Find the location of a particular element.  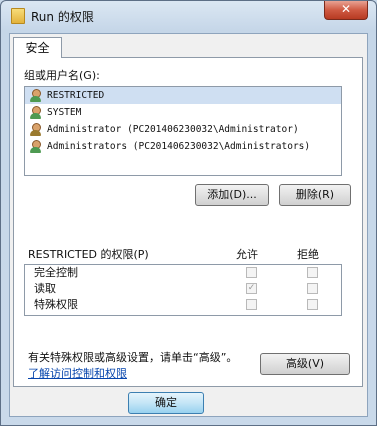

permissions-label: RESTRICTED 的权限(P) is located at coordinates (88, 254).